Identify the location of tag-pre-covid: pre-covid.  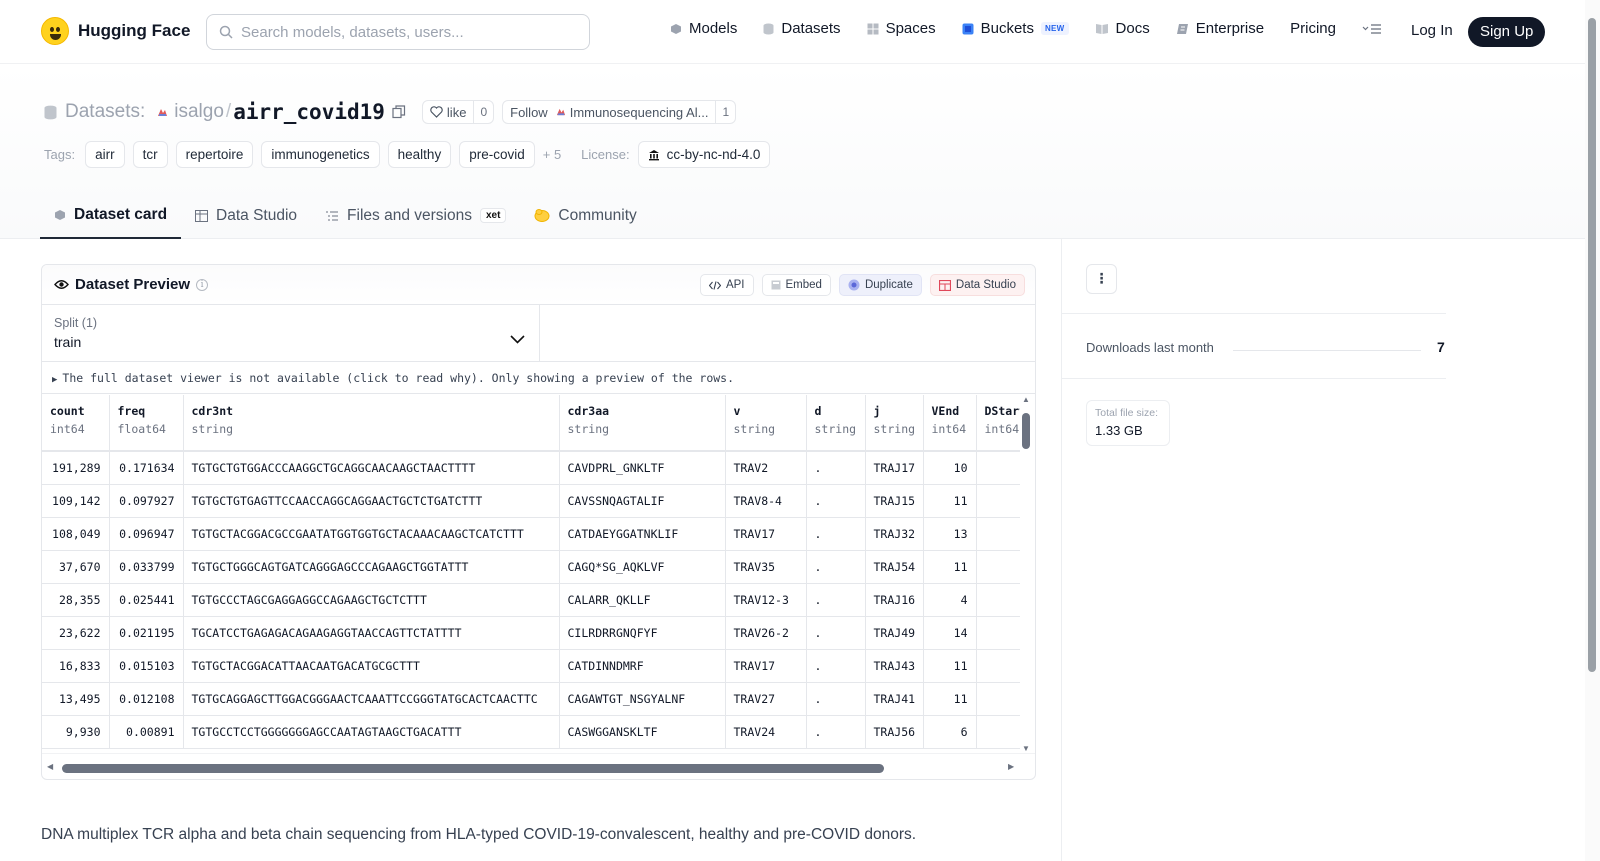
(497, 154).